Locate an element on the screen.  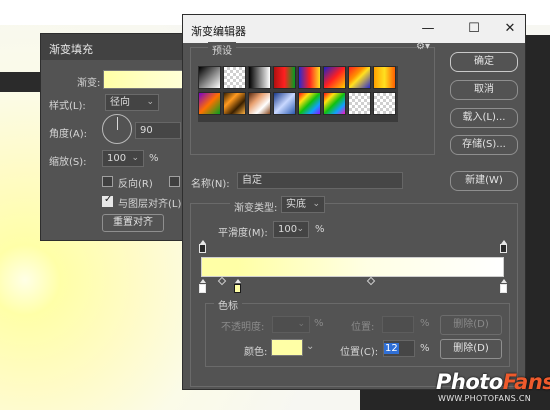
opacity-position-input is located at coordinates (398, 324).